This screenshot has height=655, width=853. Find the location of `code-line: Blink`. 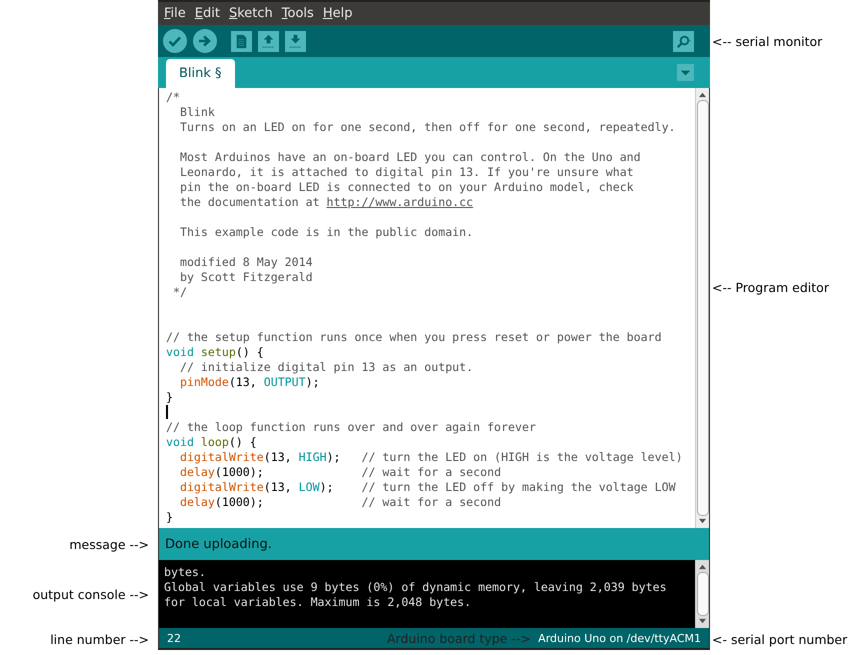

code-line: Blink is located at coordinates (197, 112).